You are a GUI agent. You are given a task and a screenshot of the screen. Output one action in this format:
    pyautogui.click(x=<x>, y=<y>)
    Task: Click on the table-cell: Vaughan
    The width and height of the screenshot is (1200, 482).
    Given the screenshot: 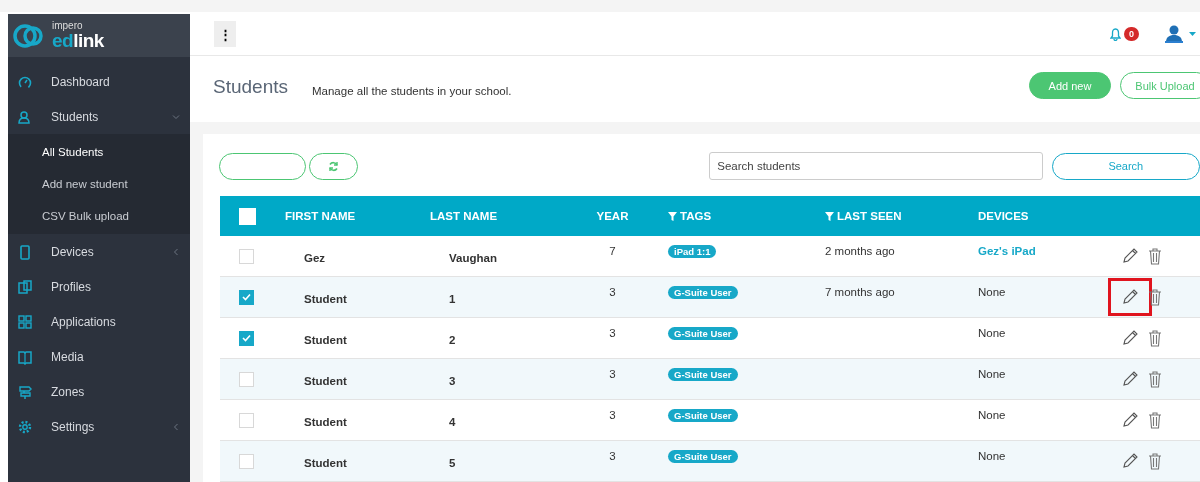 What is the action you would take?
    pyautogui.click(x=473, y=258)
    